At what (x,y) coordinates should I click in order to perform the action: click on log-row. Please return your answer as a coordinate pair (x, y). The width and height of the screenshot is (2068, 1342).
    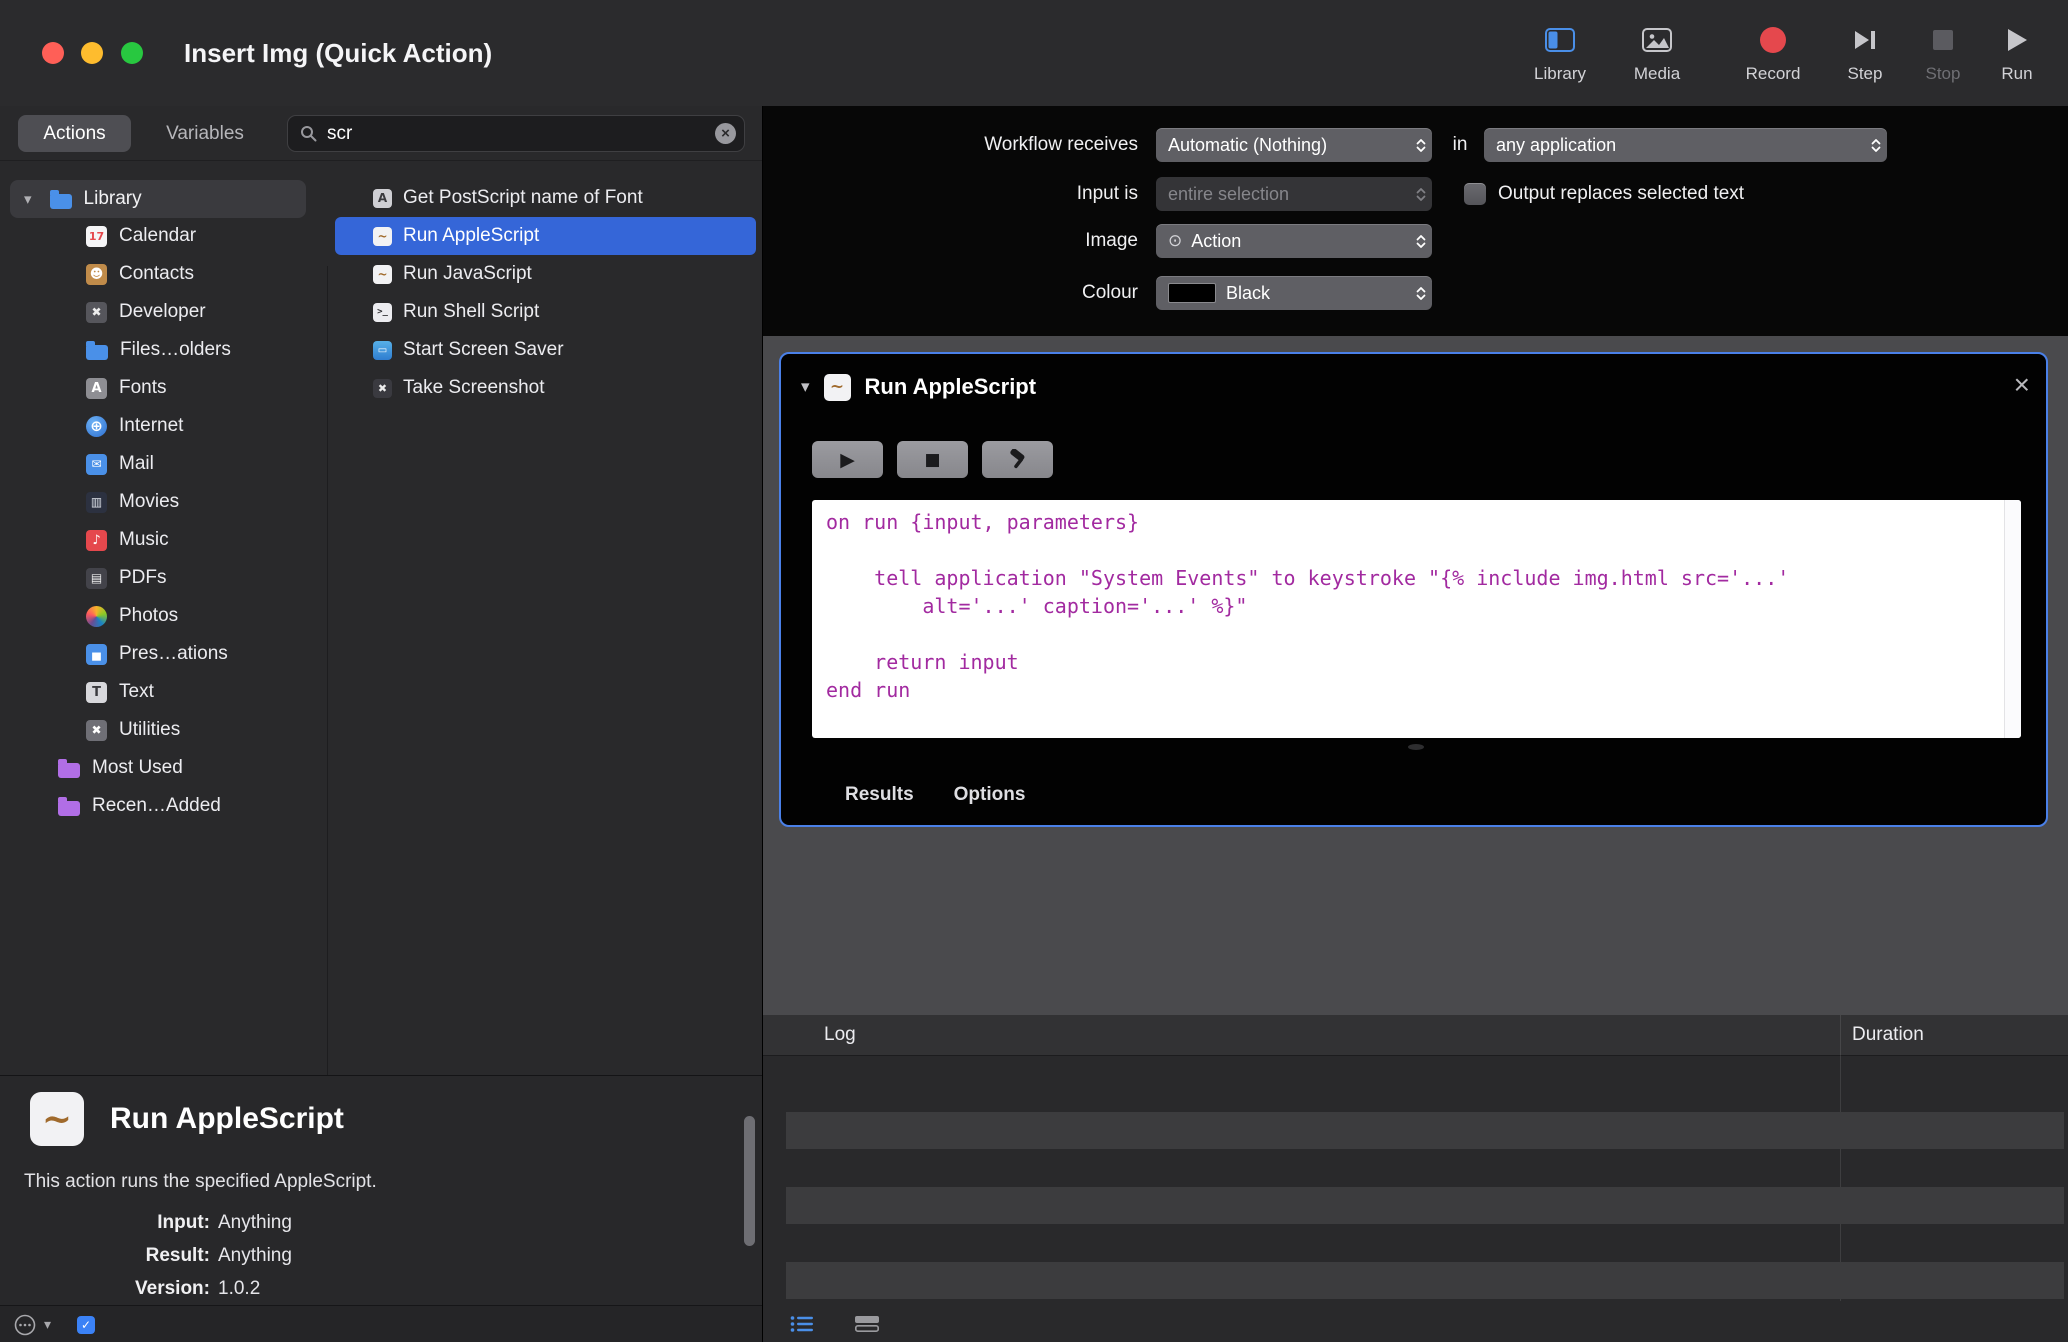
    Looking at the image, I should click on (1425, 1280).